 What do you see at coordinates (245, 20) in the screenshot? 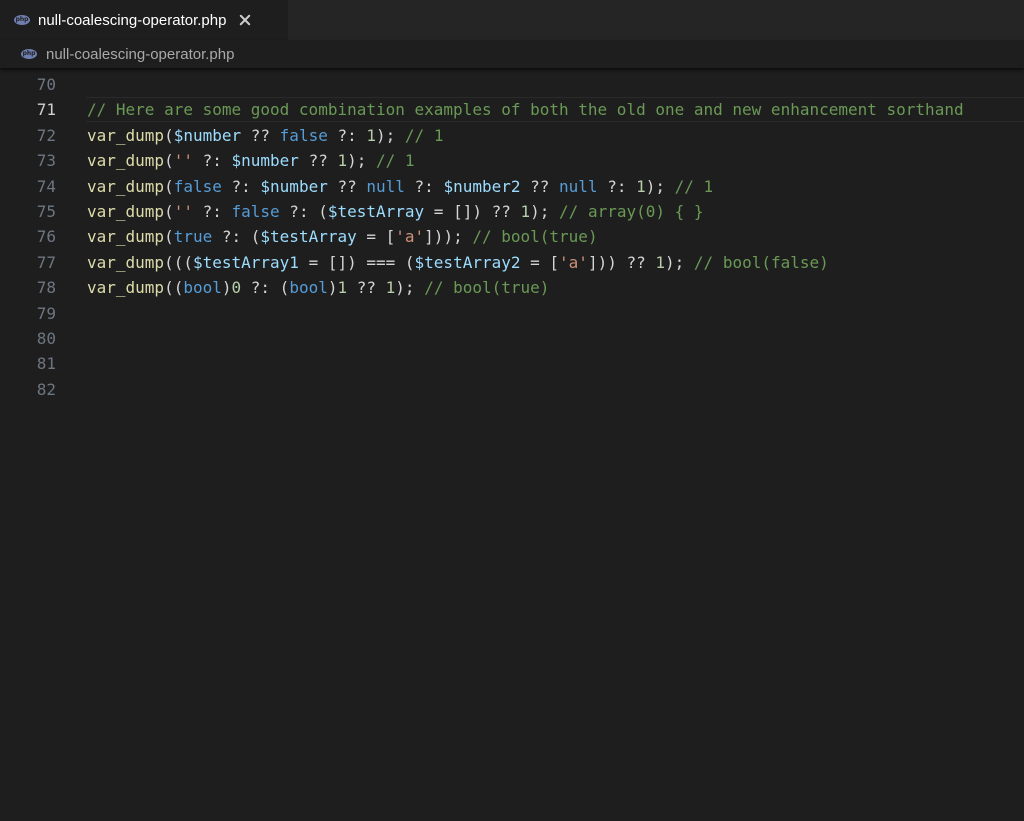
I see `close-icon` at bounding box center [245, 20].